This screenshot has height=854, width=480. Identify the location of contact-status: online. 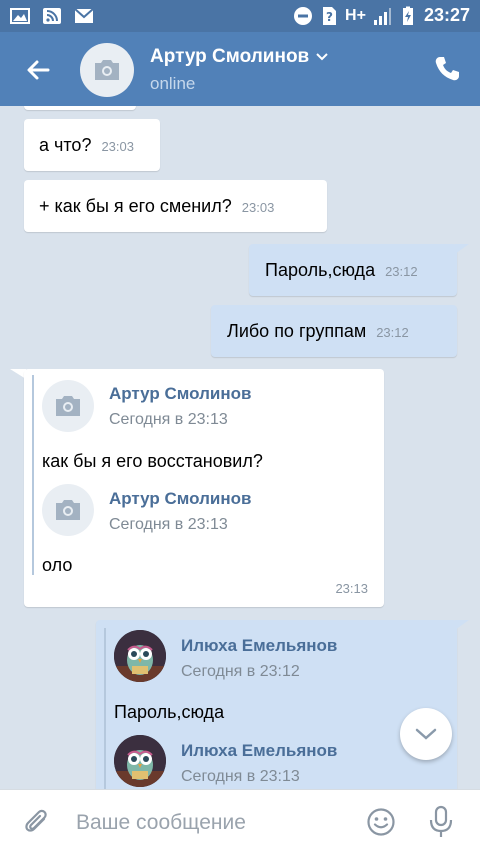
(173, 83).